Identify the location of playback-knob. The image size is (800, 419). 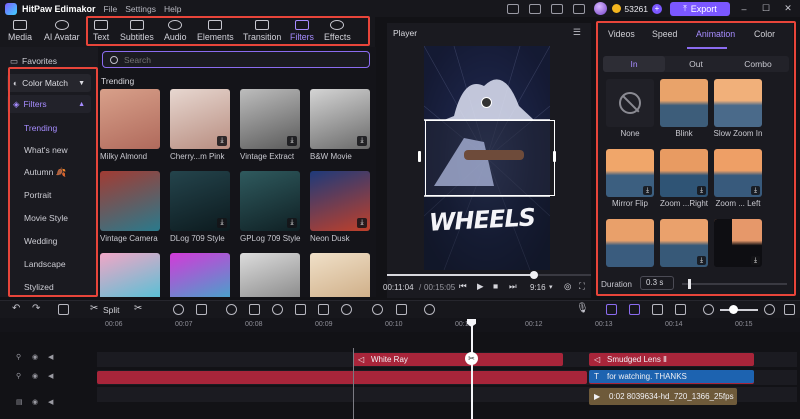
(534, 275).